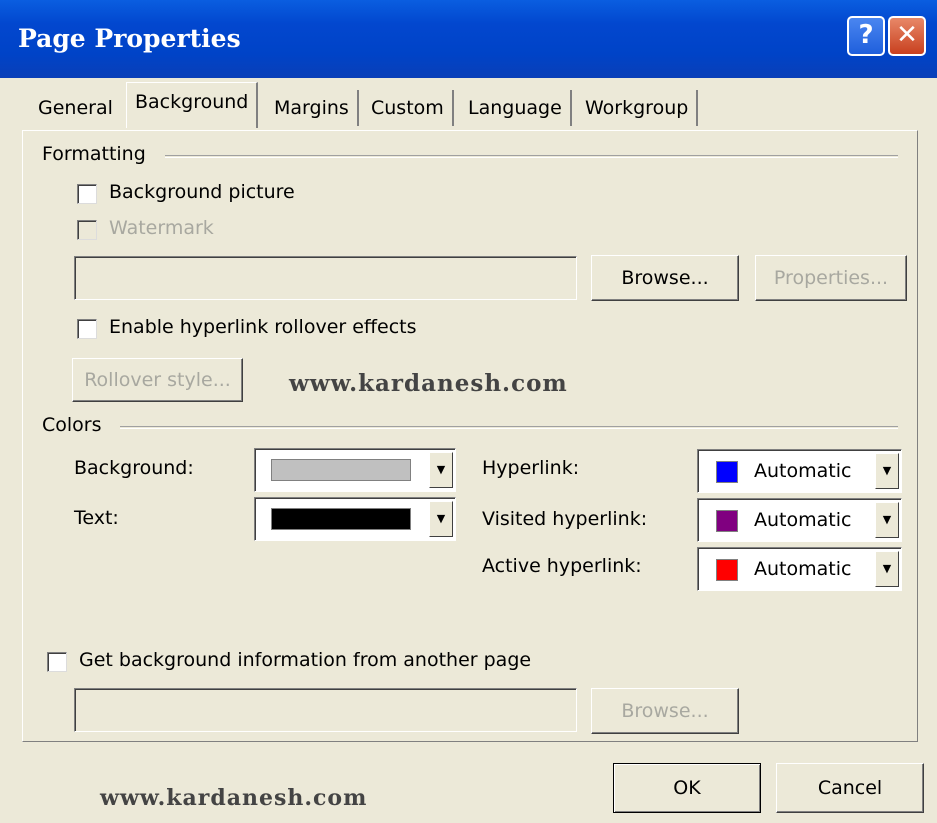 The image size is (937, 823). What do you see at coordinates (87, 329) in the screenshot?
I see `rollover-effects-checkbox` at bounding box center [87, 329].